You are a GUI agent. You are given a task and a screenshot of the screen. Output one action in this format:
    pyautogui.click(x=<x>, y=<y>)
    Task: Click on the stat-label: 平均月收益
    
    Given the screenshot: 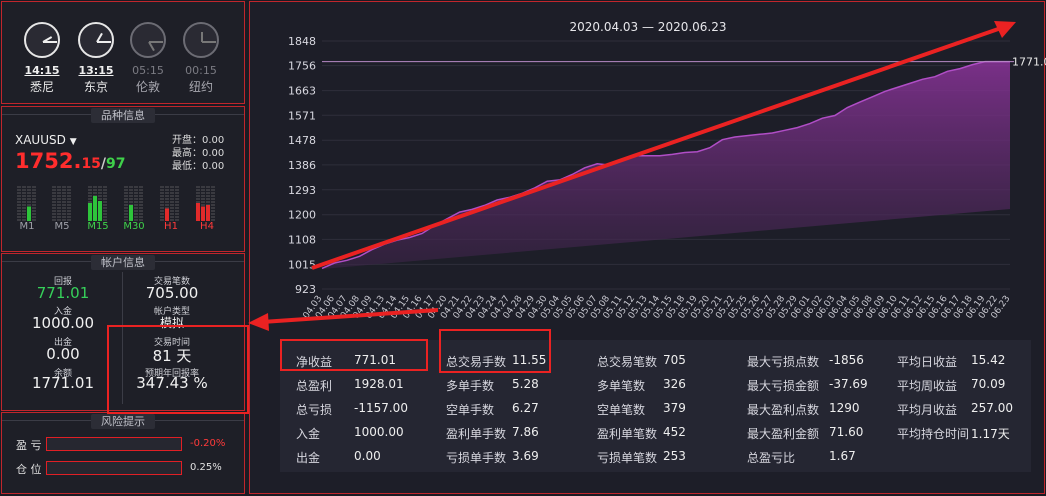 What is the action you would take?
    pyautogui.click(x=927, y=410)
    